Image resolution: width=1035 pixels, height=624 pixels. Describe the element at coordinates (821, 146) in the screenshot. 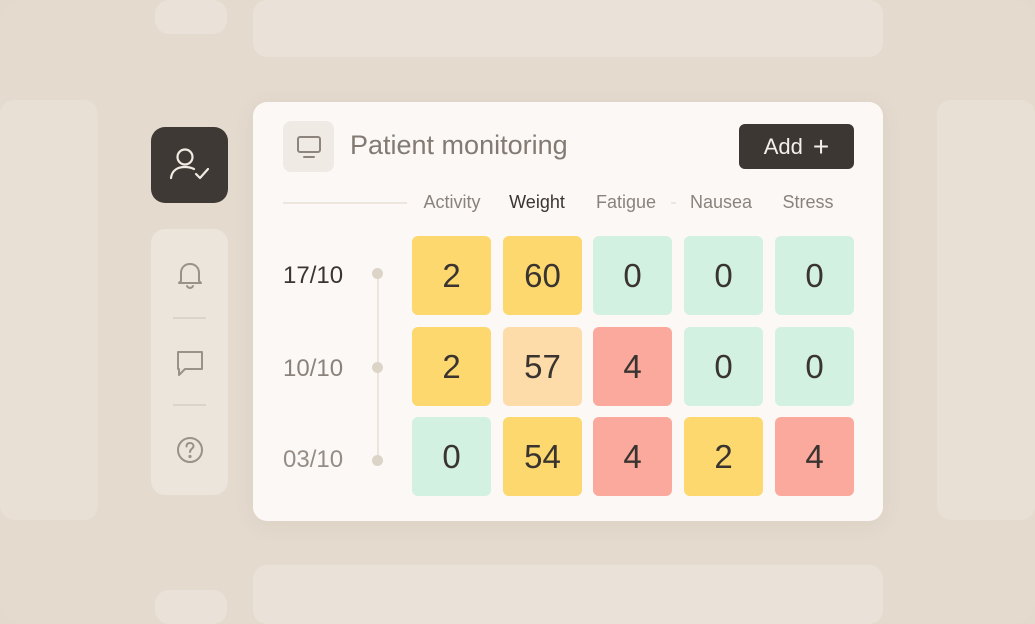

I see `plus-icon: +` at that location.